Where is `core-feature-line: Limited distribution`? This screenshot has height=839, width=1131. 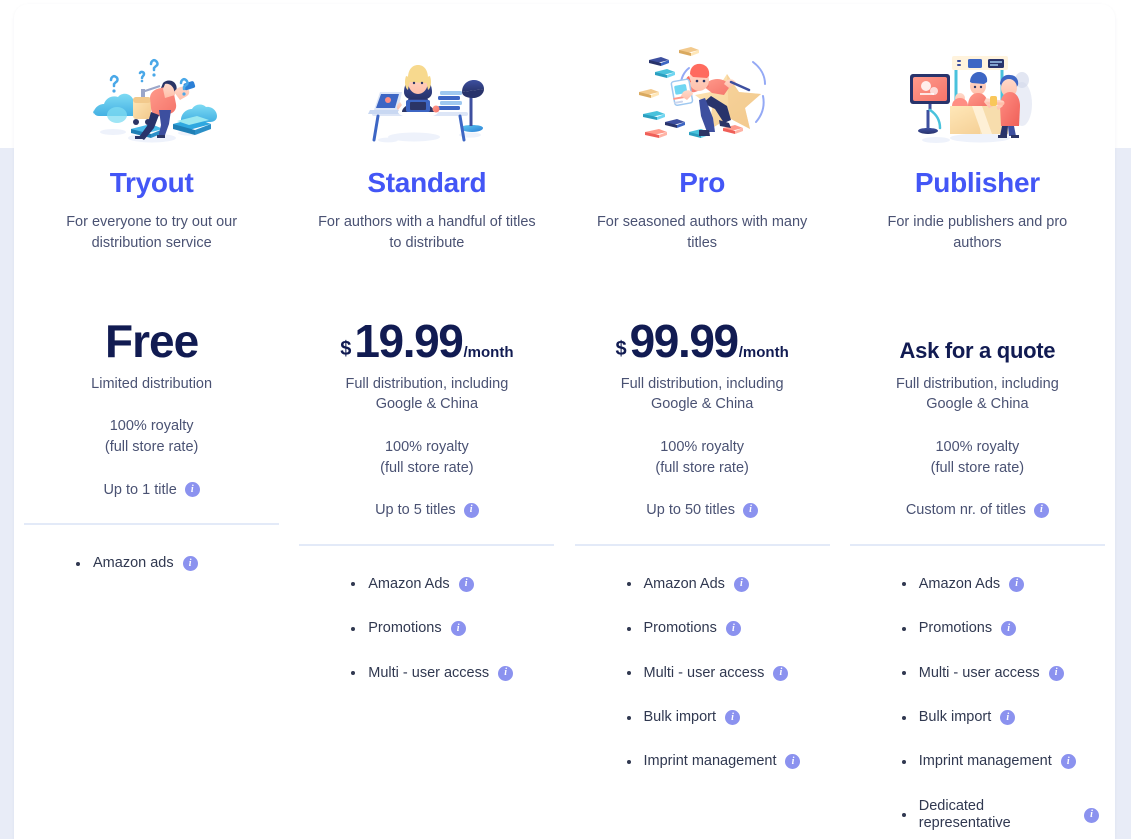 core-feature-line: Limited distribution is located at coordinates (151, 384).